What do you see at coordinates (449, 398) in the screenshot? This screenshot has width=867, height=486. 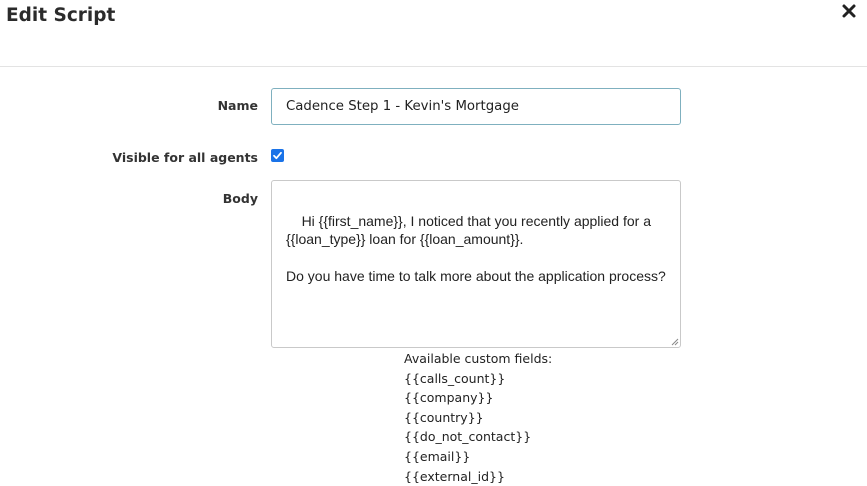 I see `custom-field-item: {{company}}` at bounding box center [449, 398].